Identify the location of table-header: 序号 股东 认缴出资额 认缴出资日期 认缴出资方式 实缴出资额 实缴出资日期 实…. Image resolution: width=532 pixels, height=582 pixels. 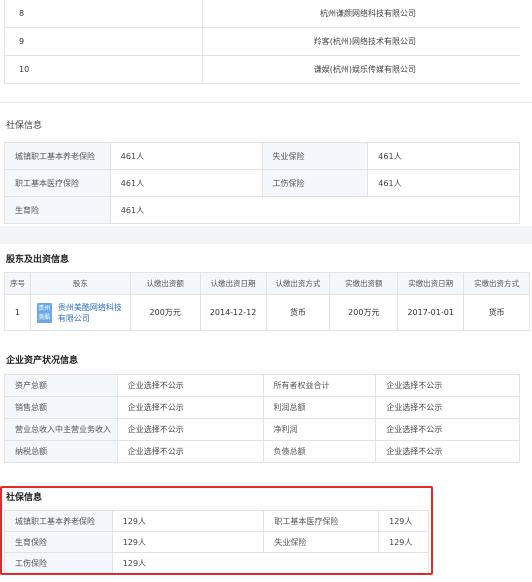
(267, 284).